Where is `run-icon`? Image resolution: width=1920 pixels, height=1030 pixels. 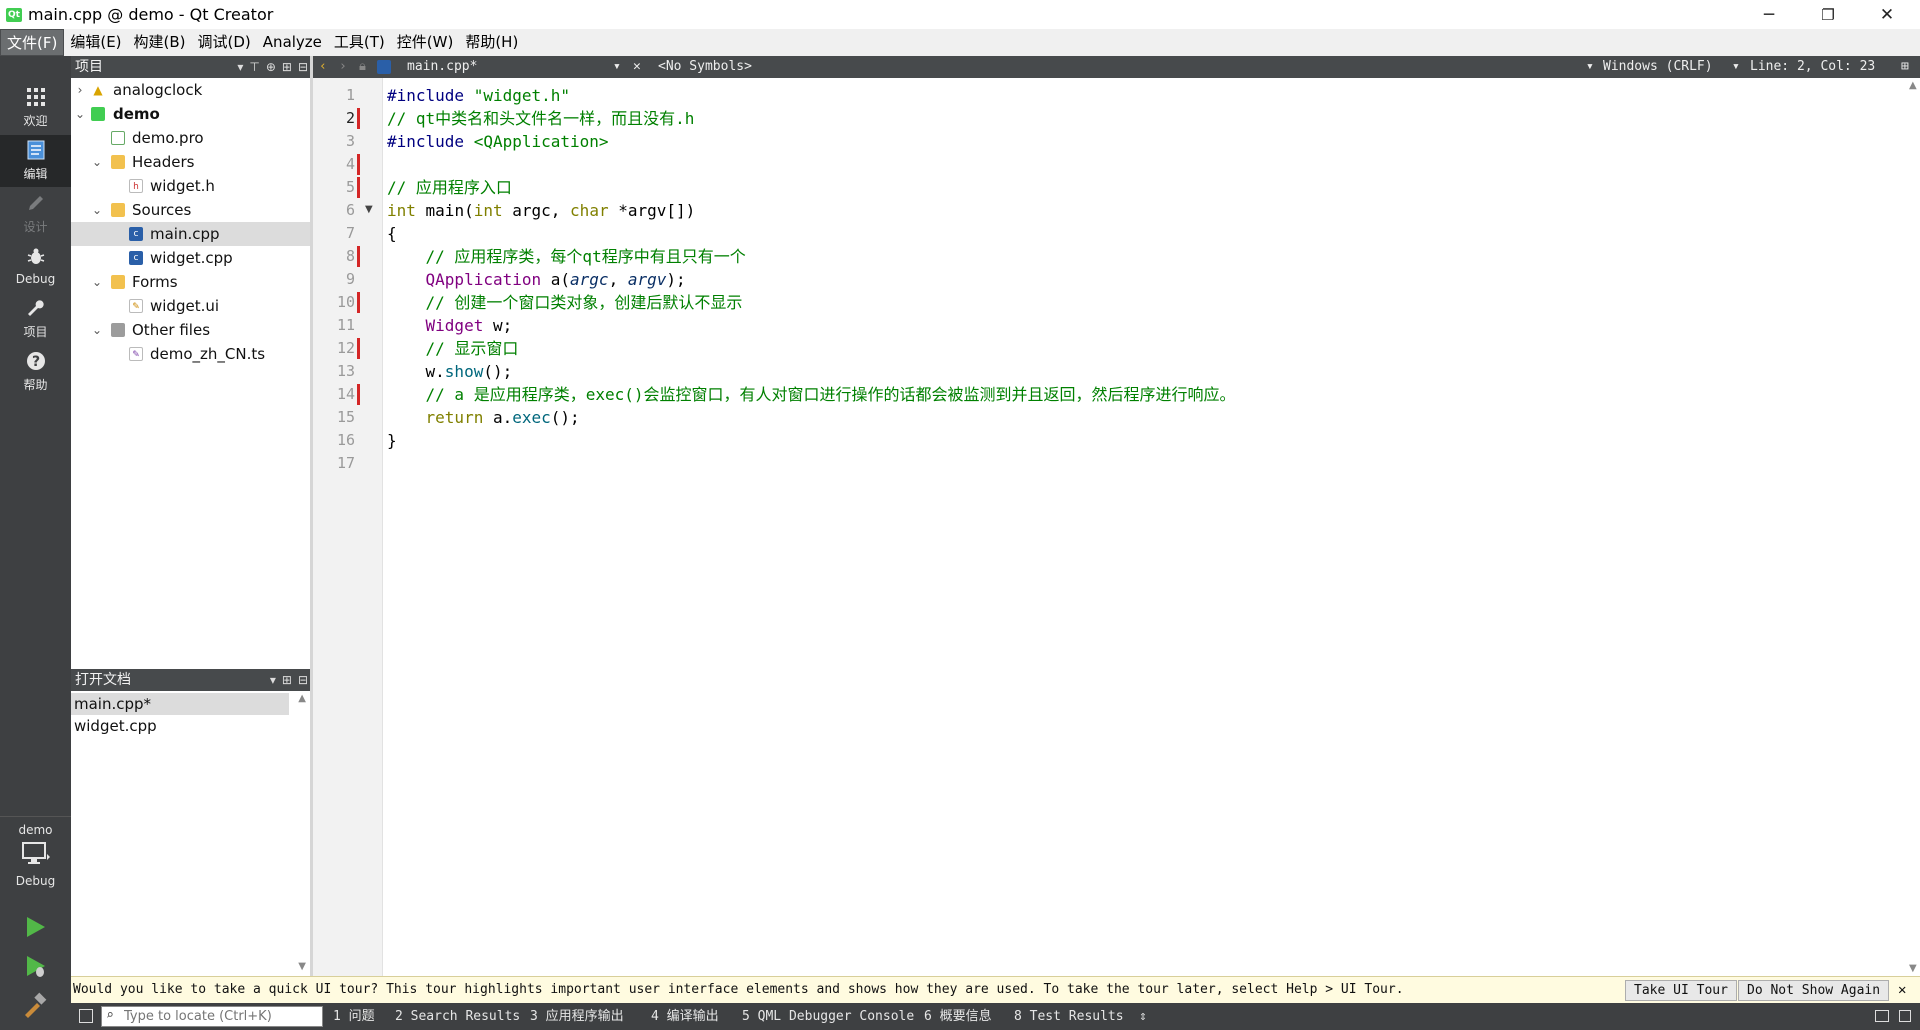 run-icon is located at coordinates (35, 929).